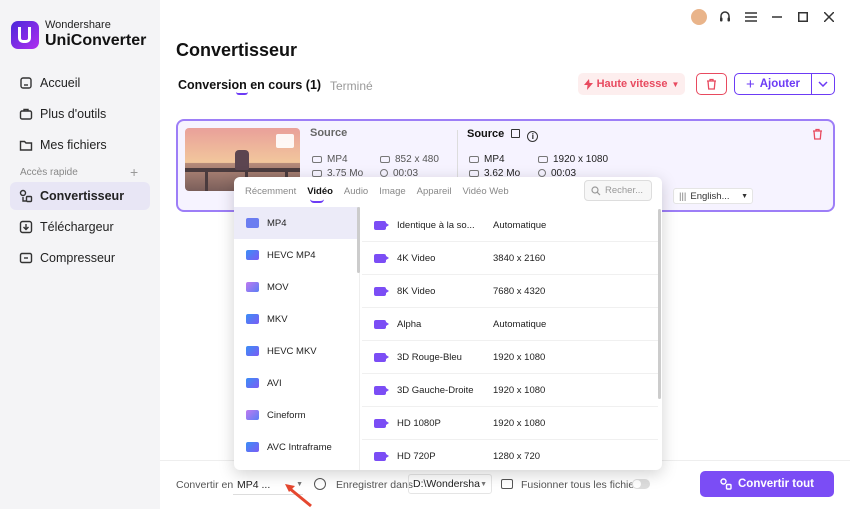 This screenshot has width=850, height=509. Describe the element at coordinates (26, 196) in the screenshot. I see `converter-icon` at that location.